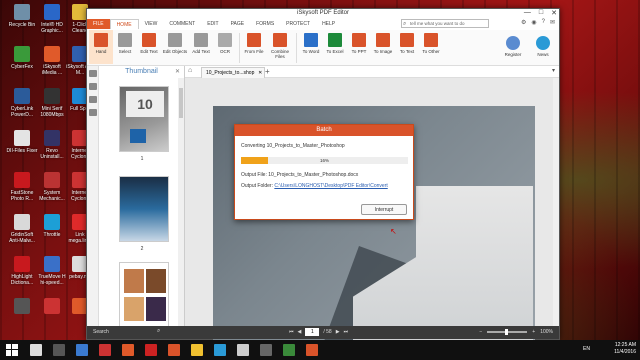 The height and width of the screenshot is (360, 640). Describe the element at coordinates (533, 332) in the screenshot. I see `zoom-in-icon: +` at that location.